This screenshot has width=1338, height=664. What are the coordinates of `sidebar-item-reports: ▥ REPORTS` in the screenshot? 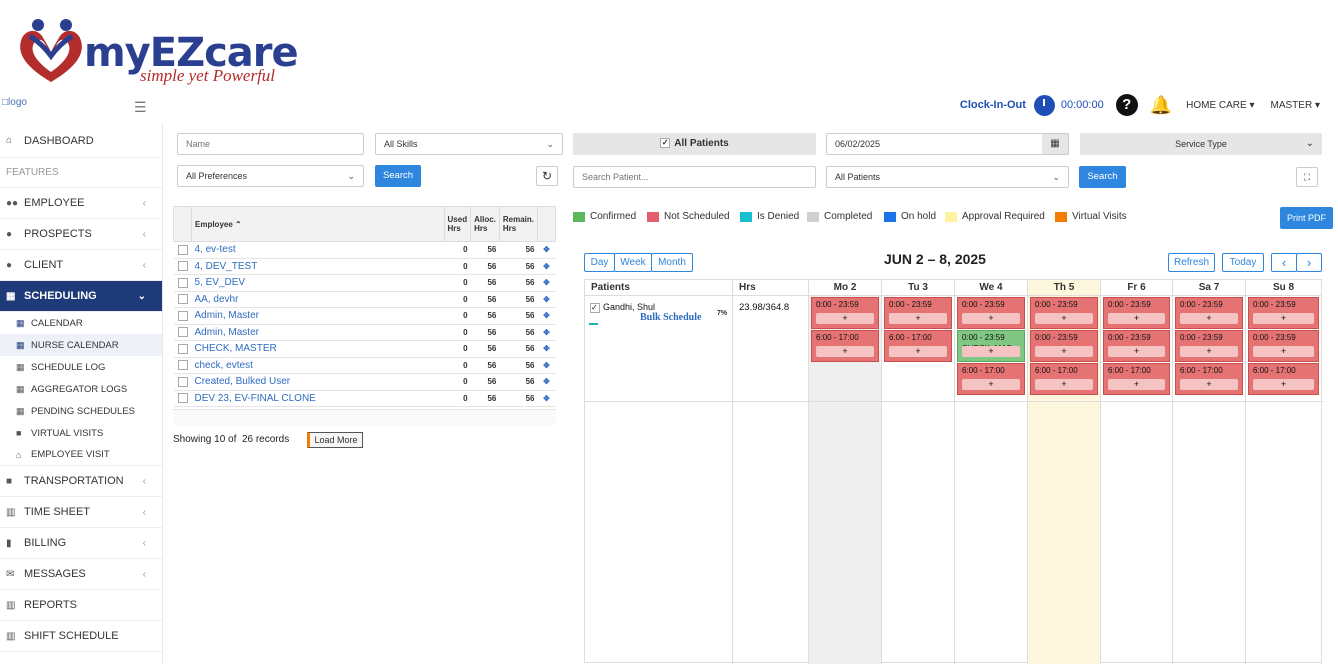 It's located at (81, 605).